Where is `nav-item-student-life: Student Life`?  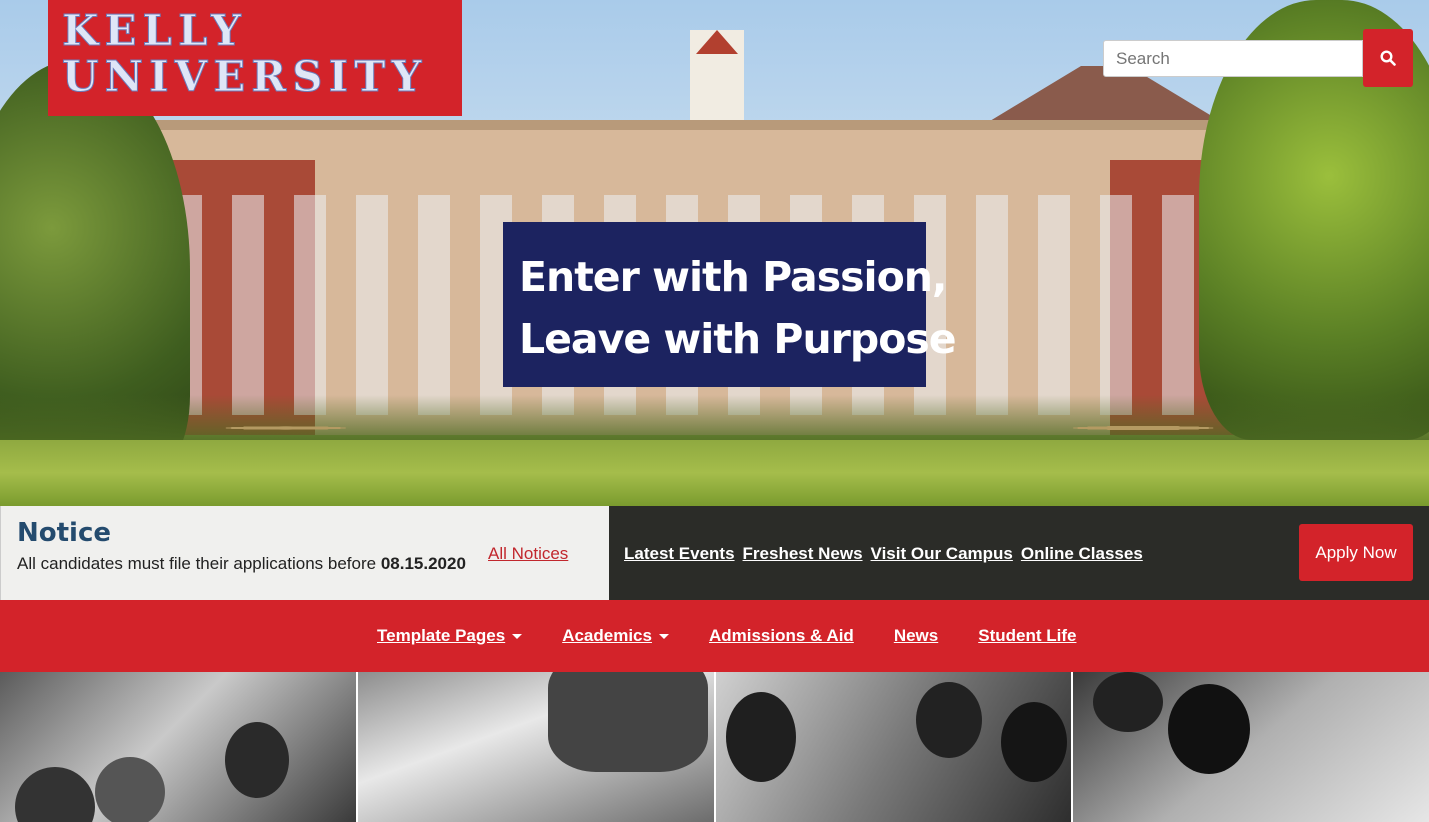
nav-item-student-life: Student Life is located at coordinates (1027, 636).